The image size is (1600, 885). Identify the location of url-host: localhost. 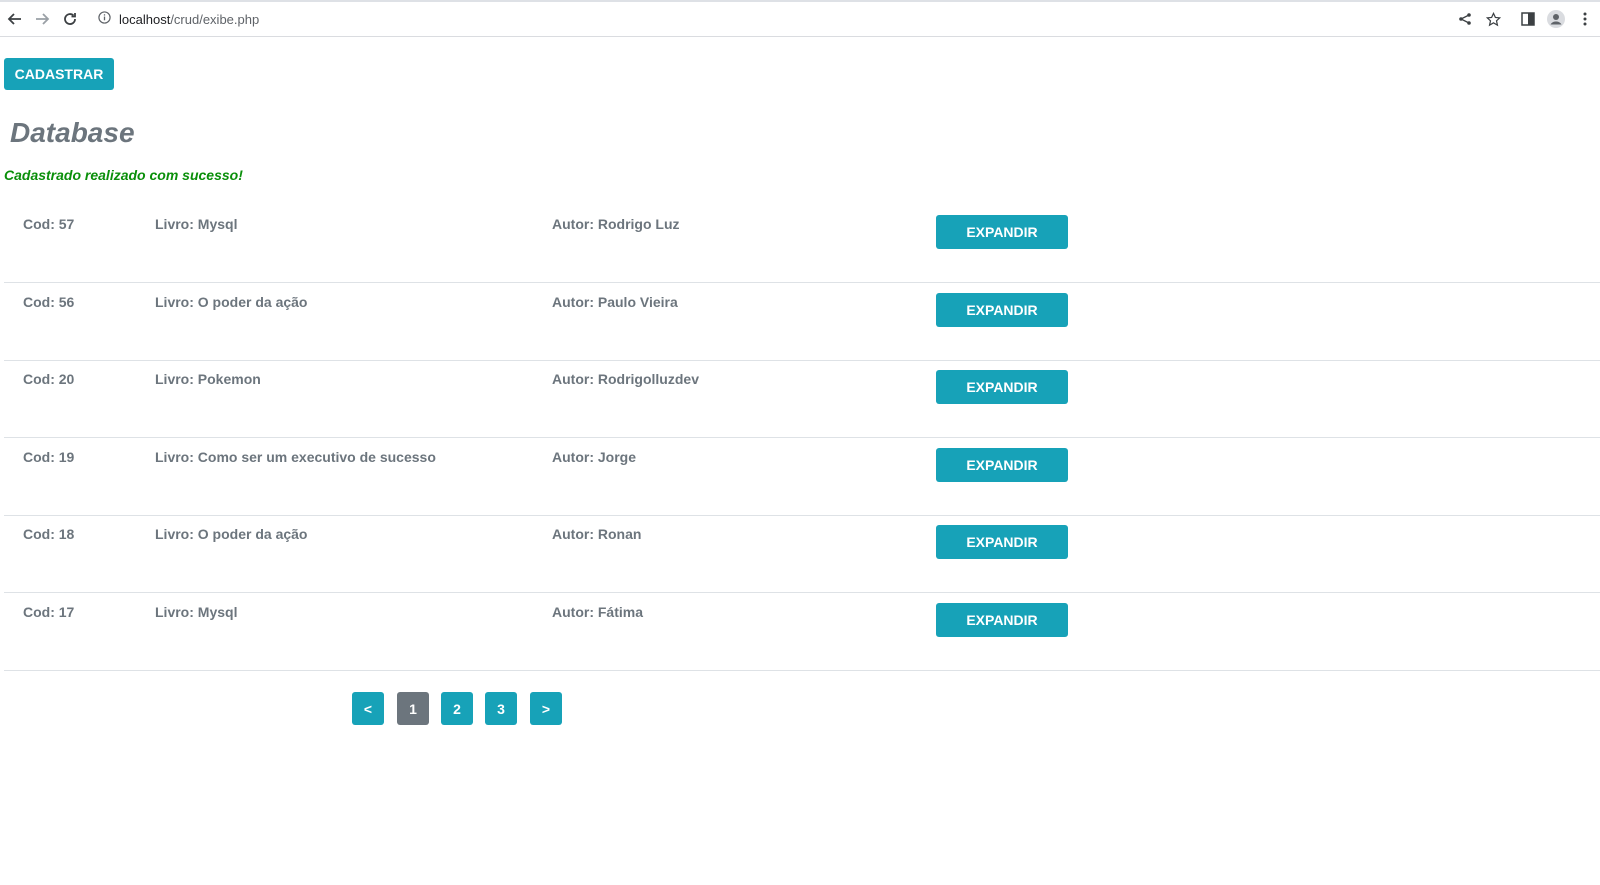
(145, 19).